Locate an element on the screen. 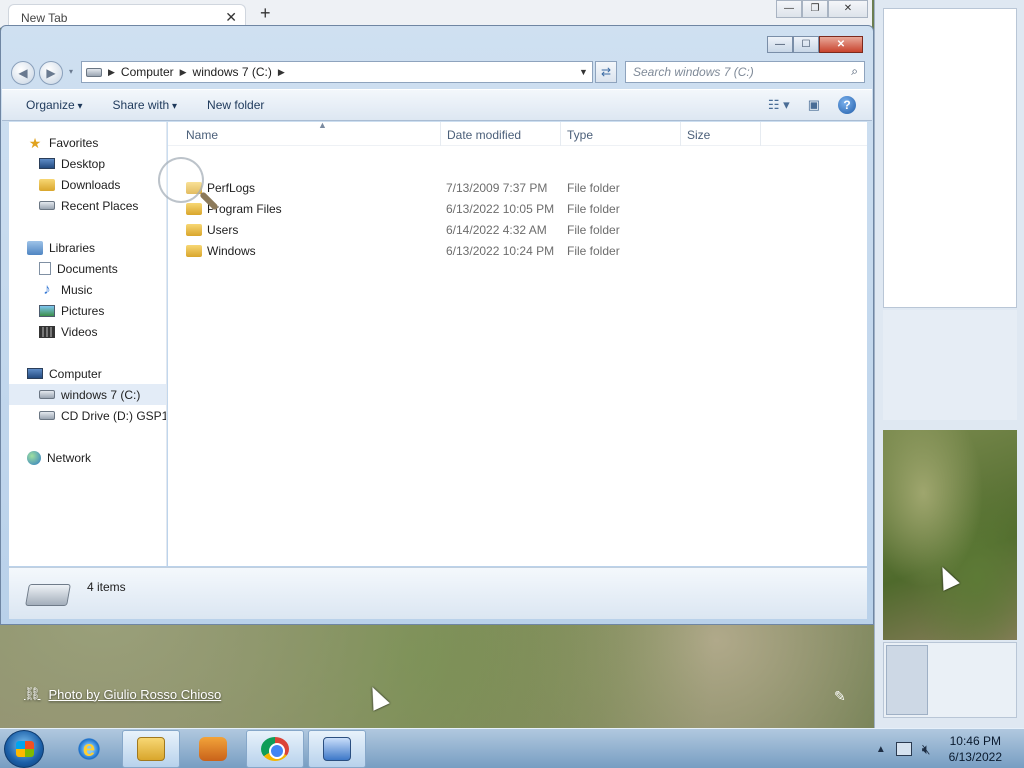 The width and height of the screenshot is (1024, 768). nav-music: ♪ Music is located at coordinates (87, 289).